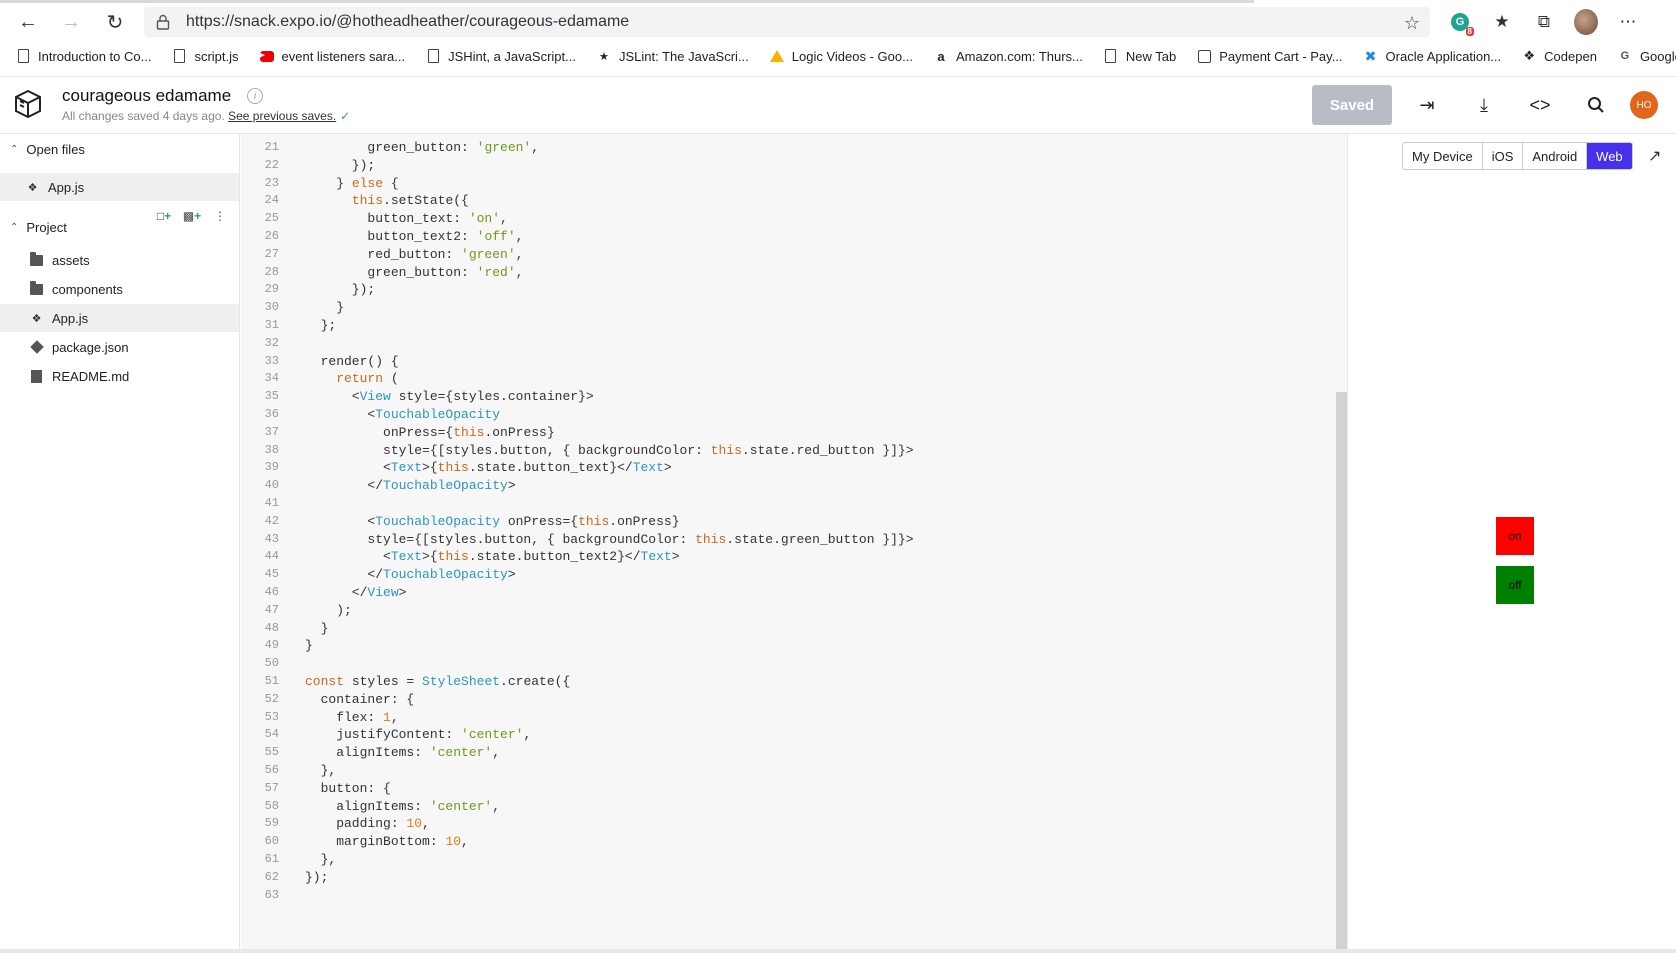 The width and height of the screenshot is (1676, 953). What do you see at coordinates (1461, 23) in the screenshot?
I see `grammarly-extension-icon: G8` at bounding box center [1461, 23].